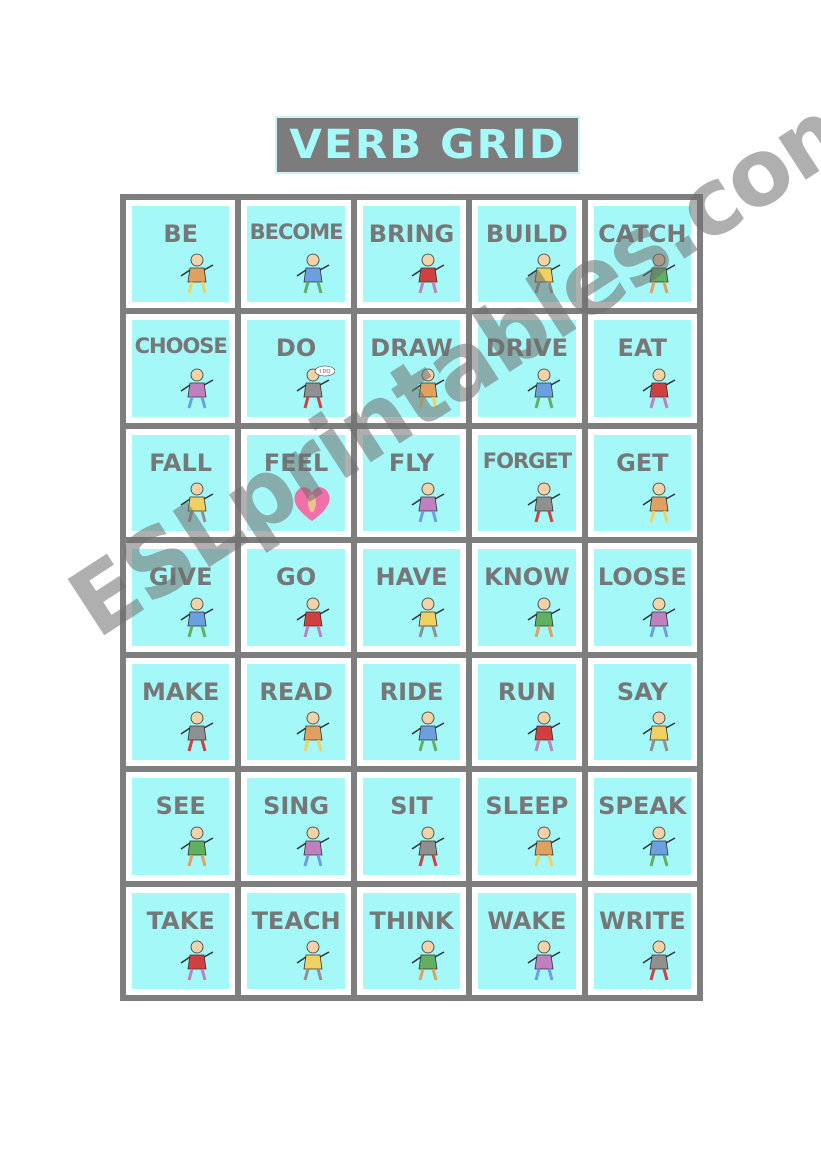  I want to click on verb-card: CATCH, so click(642, 254).